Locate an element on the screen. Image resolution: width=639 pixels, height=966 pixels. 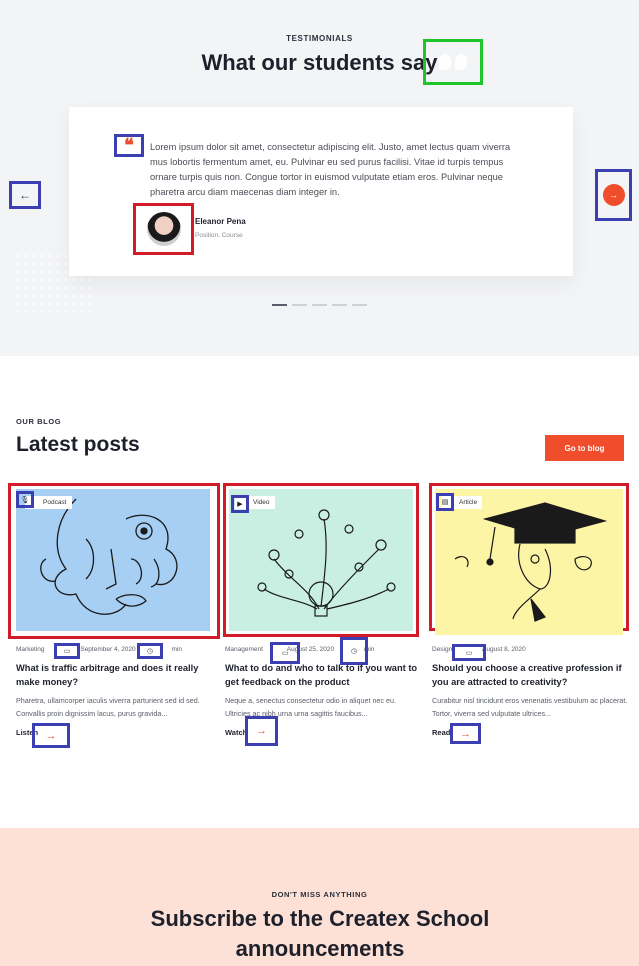
carousel-pagination is located at coordinates (319, 305).